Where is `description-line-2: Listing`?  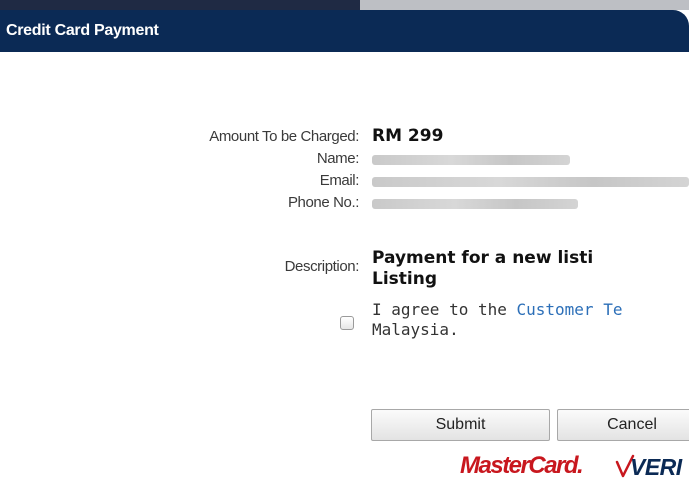 description-line-2: Listing is located at coordinates (405, 279).